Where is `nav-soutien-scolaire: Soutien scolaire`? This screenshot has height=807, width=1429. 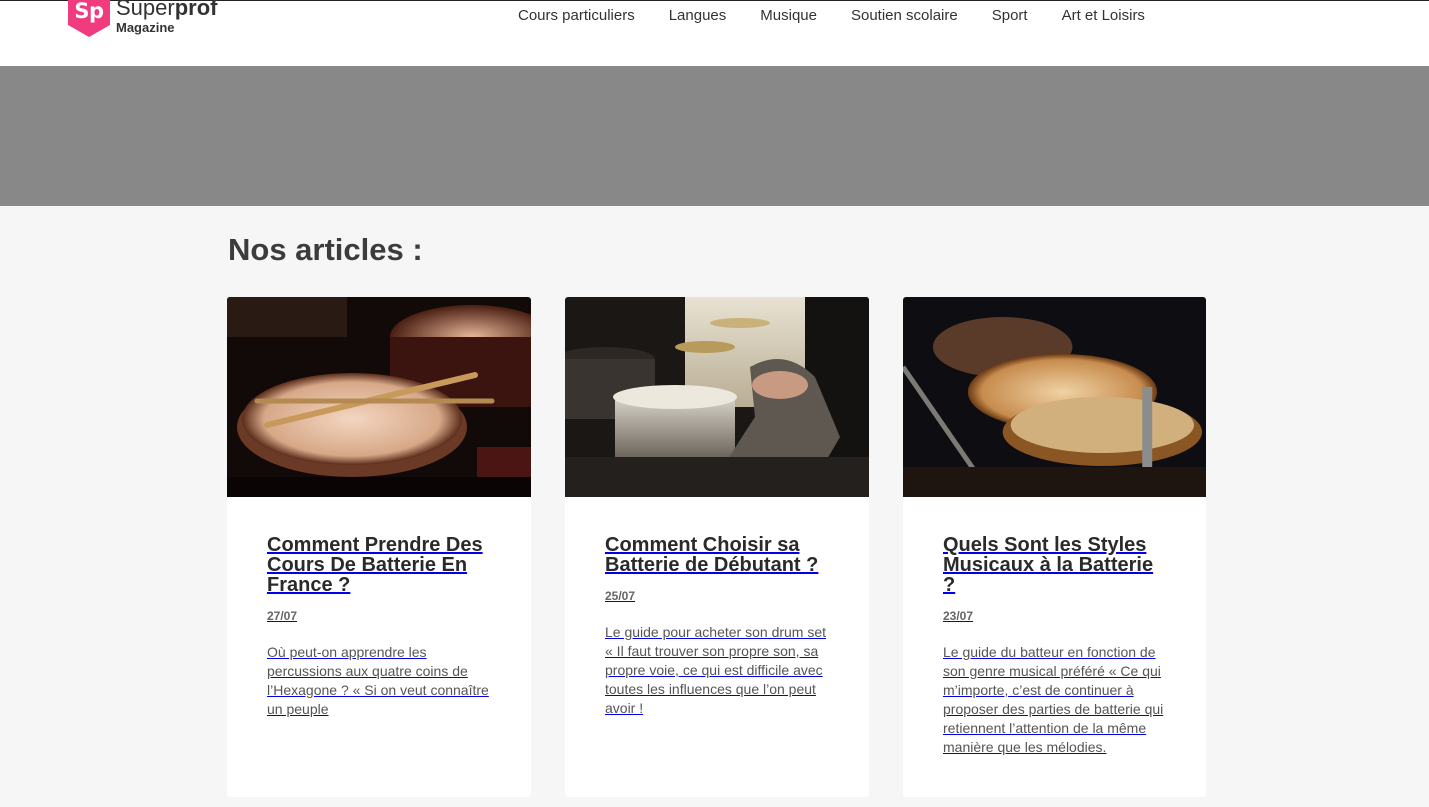 nav-soutien-scolaire: Soutien scolaire is located at coordinates (904, 15).